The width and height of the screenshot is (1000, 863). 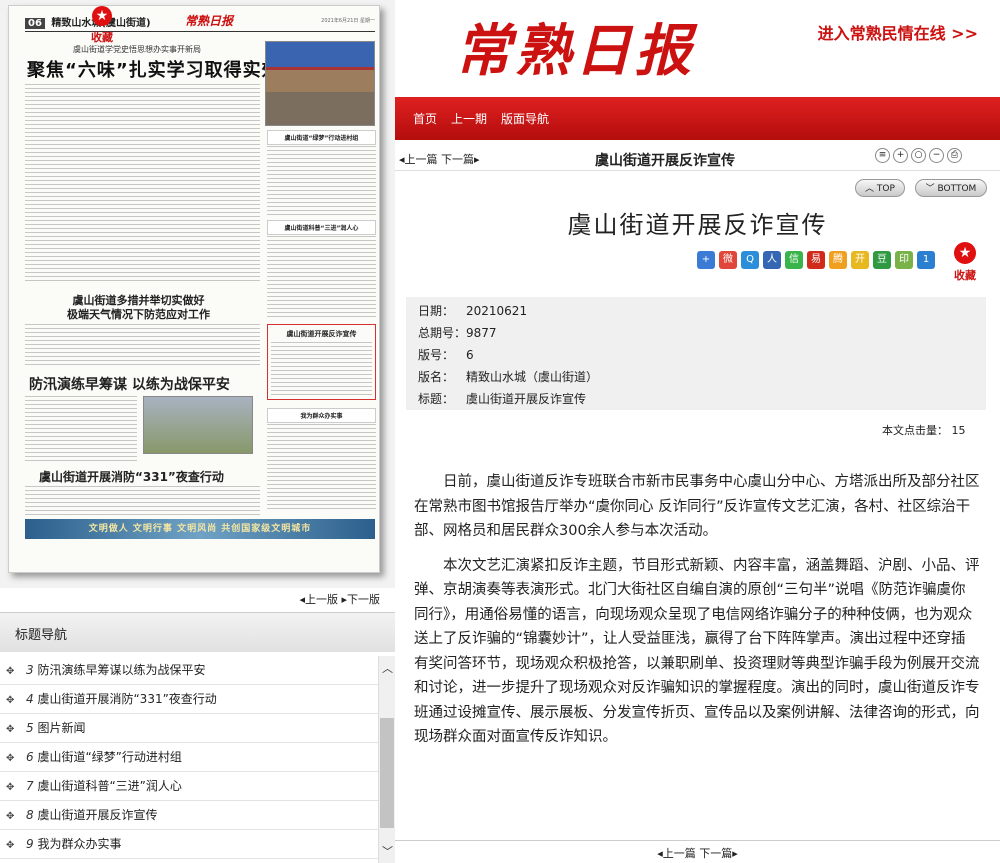 I want to click on paper-headline-4: 虞山街道开展消防“331”夜查行动, so click(x=131, y=476).